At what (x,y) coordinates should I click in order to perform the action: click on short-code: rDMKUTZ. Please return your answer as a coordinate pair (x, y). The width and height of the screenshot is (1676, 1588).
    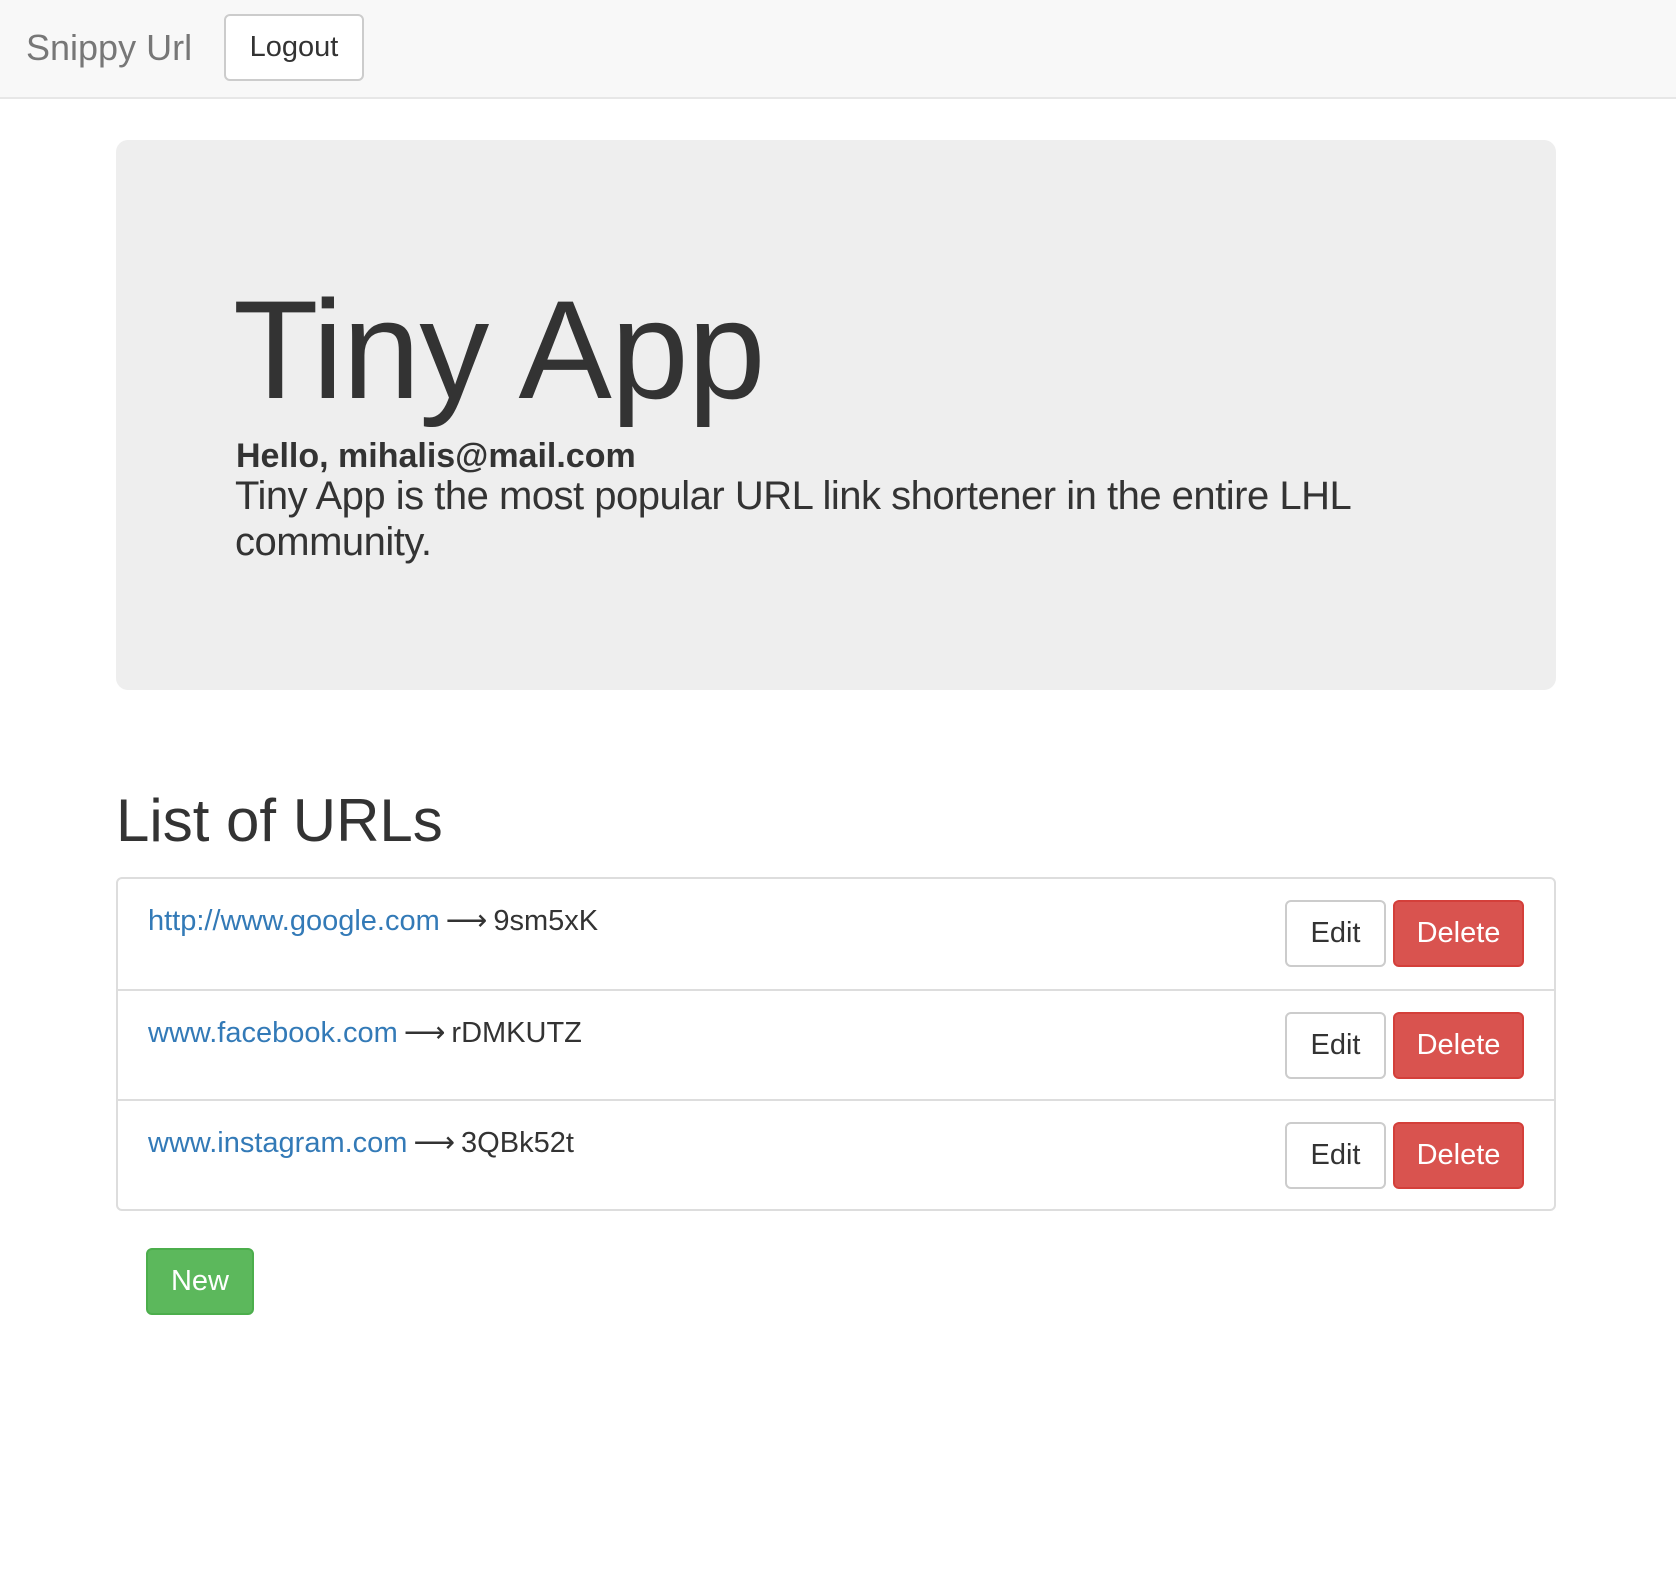
    Looking at the image, I should click on (516, 1033).